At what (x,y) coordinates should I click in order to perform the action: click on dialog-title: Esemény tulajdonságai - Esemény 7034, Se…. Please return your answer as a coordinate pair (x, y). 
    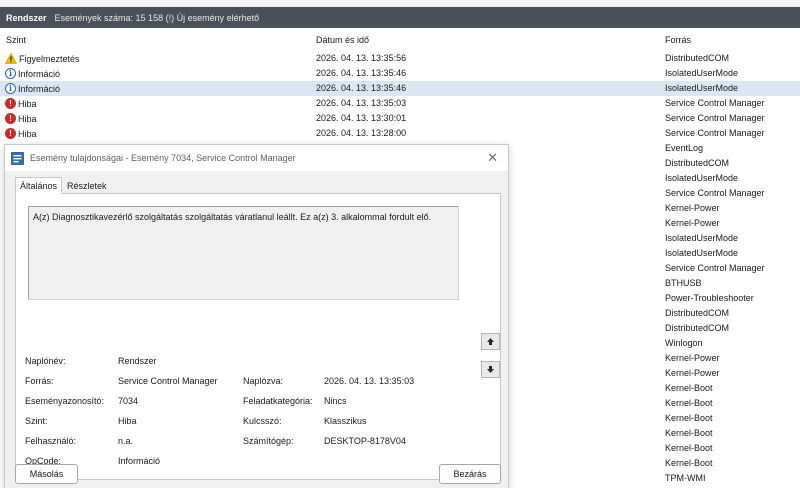
    Looking at the image, I should click on (163, 158).